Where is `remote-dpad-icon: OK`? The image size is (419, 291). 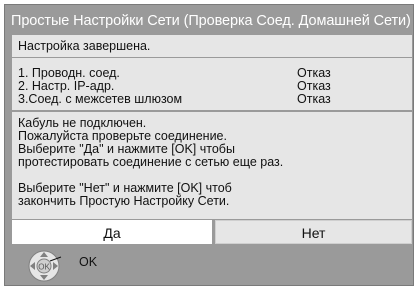 remote-dpad-icon: OK is located at coordinates (45, 266).